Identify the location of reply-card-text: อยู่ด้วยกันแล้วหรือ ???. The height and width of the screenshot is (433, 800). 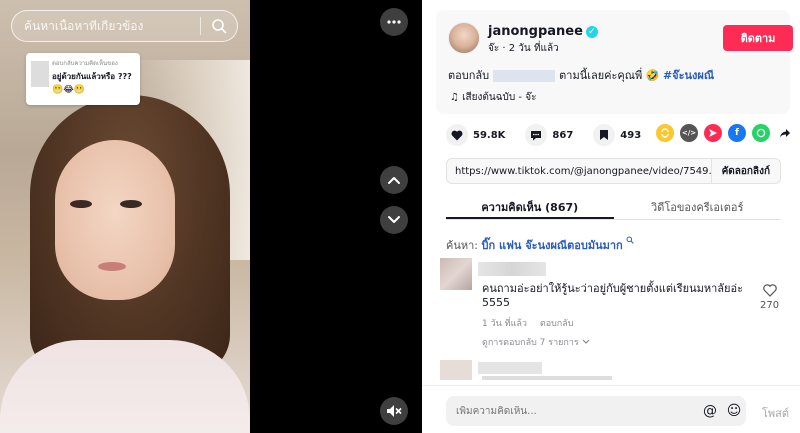
(92, 76).